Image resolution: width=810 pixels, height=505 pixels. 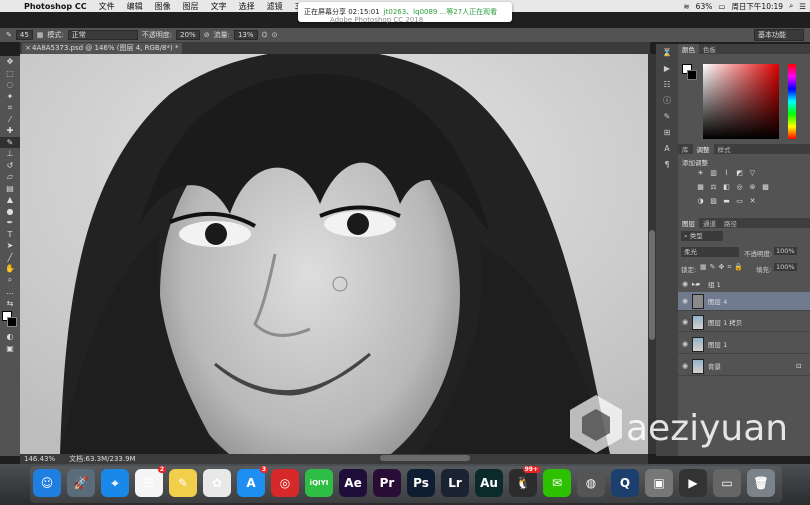 What do you see at coordinates (10, 223) in the screenshot?
I see `pen-tool-icon: ✒` at bounding box center [10, 223].